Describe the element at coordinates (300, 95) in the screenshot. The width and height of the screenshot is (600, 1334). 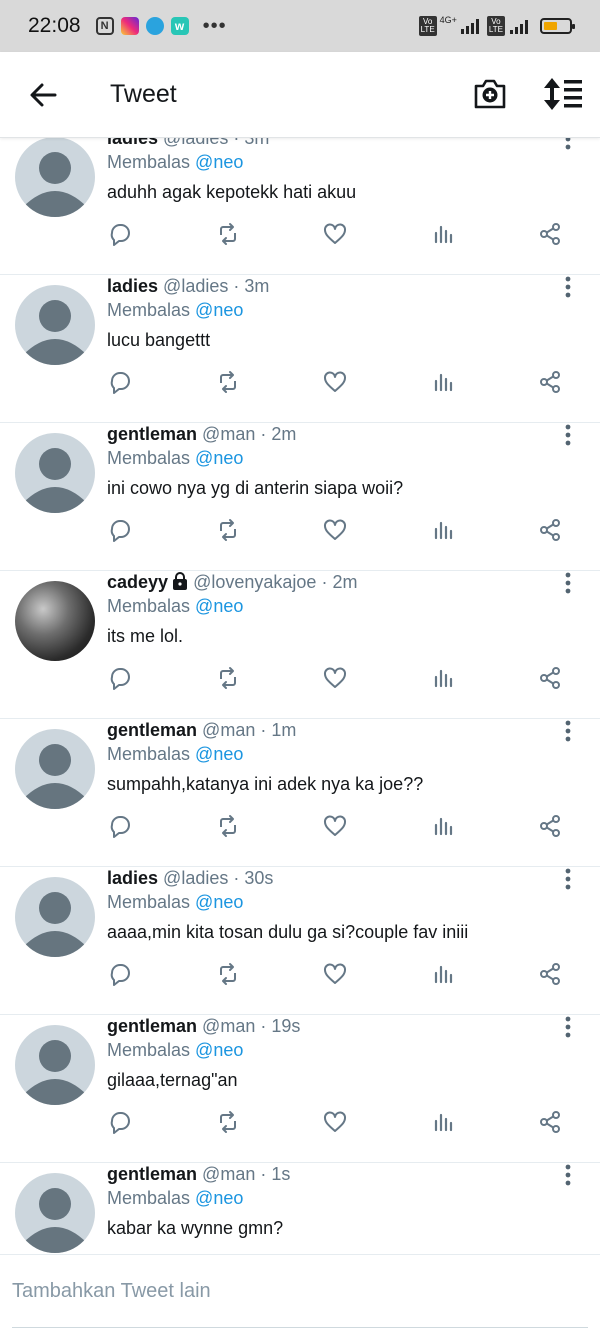
I see `top-app-bar: Tweet` at that location.